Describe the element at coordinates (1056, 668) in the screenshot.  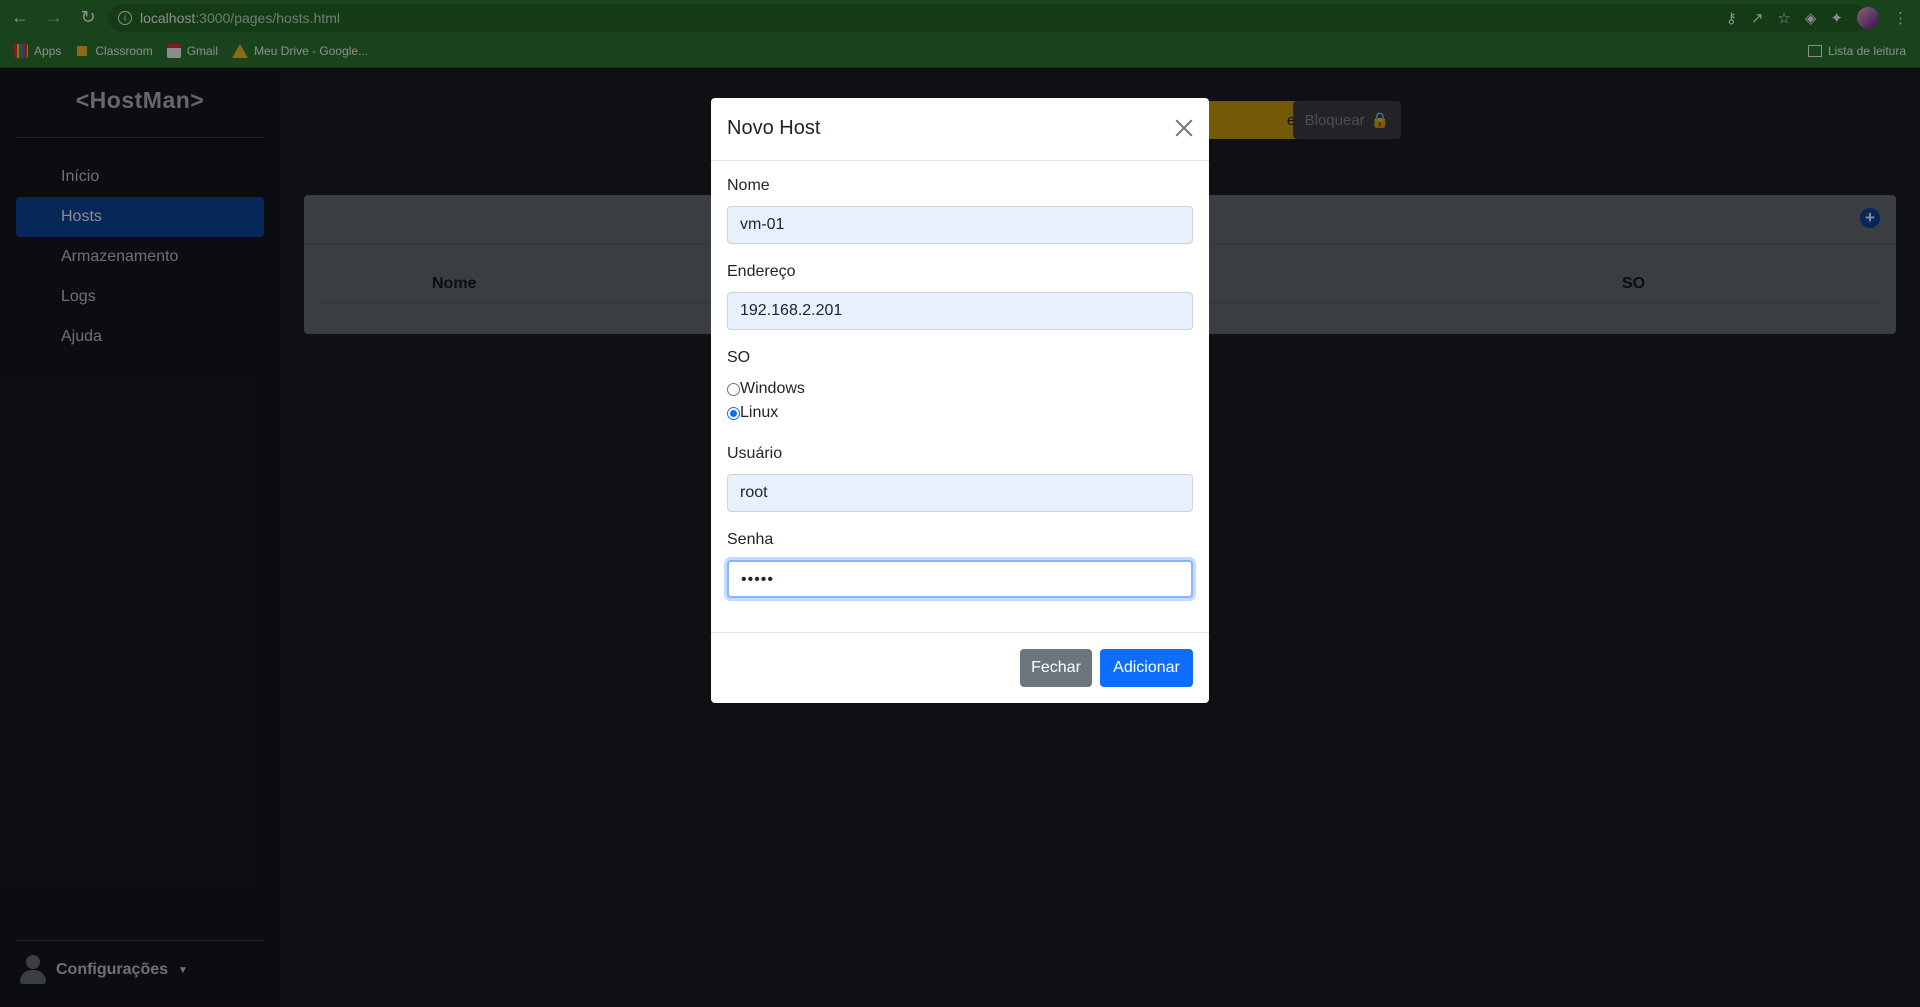
I see `close-button: Fechar` at that location.